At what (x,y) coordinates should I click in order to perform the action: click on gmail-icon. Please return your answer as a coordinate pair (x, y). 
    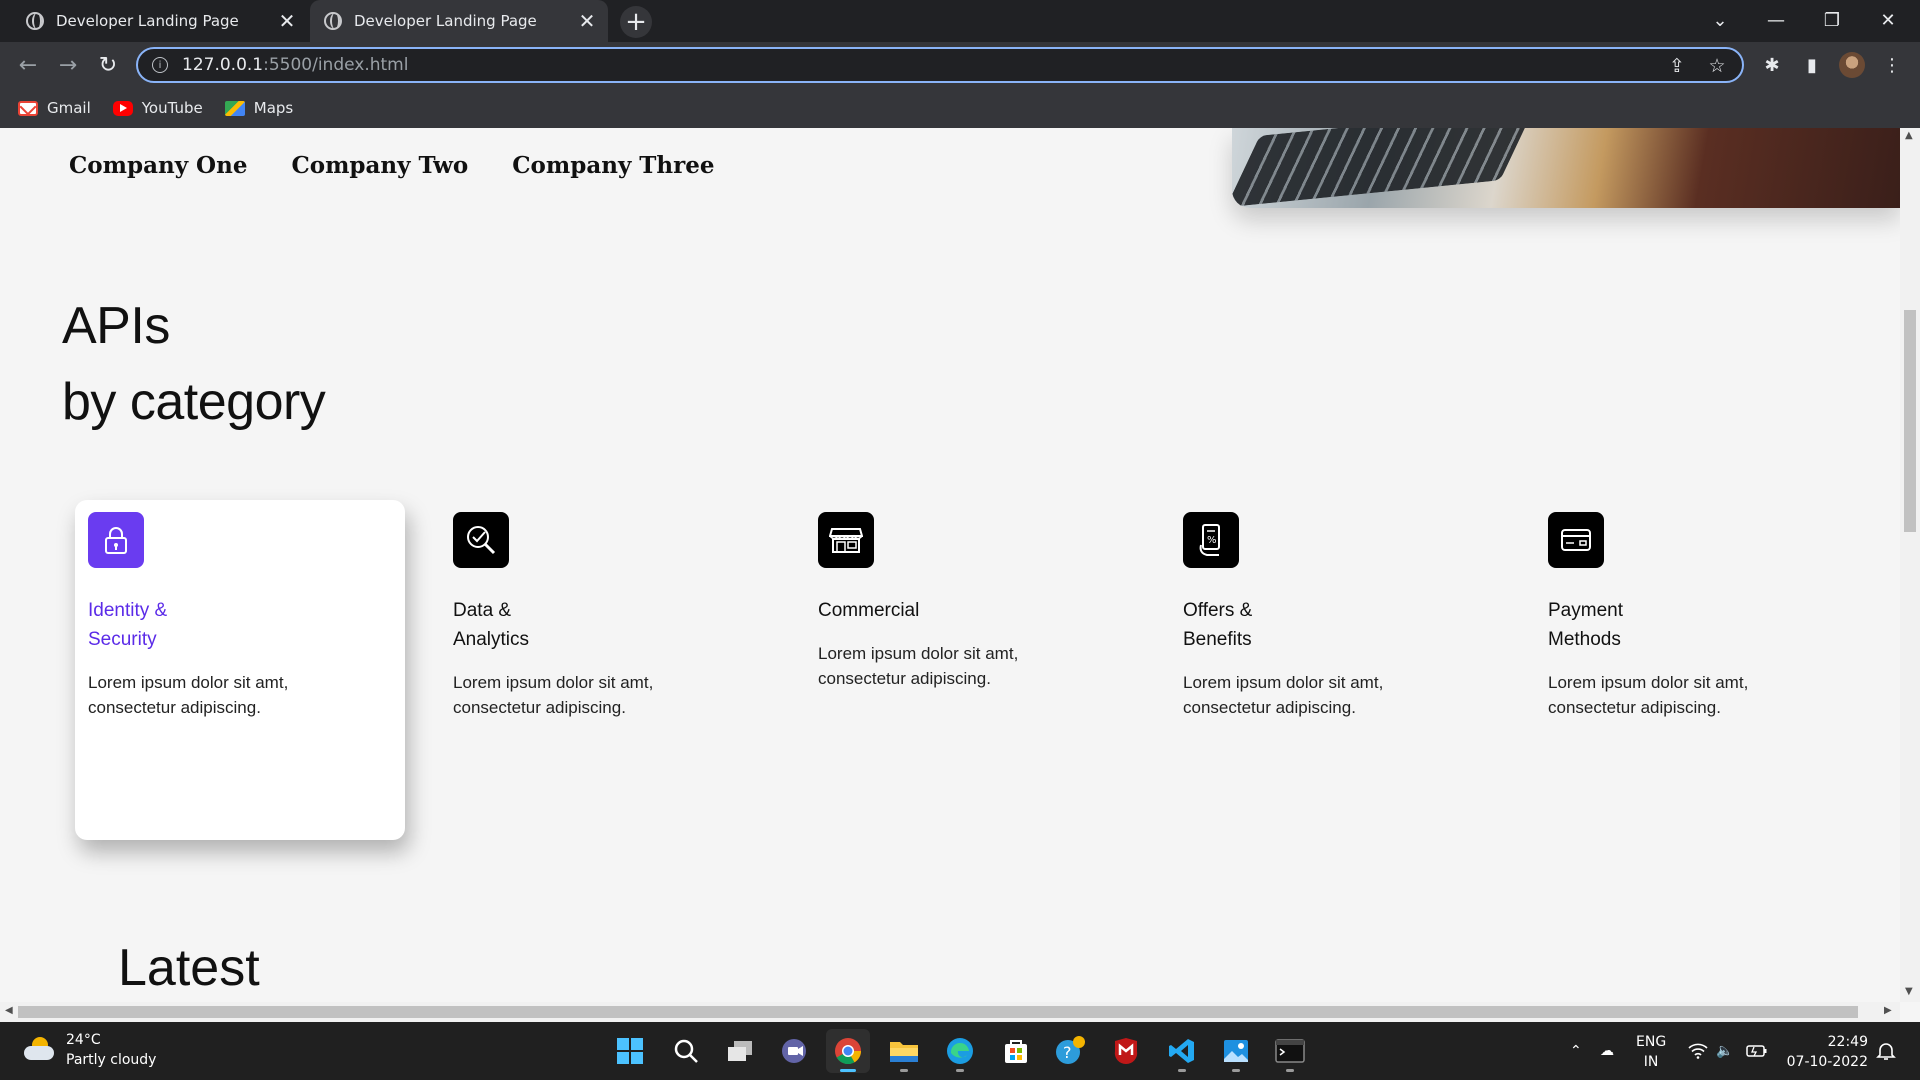
    Looking at the image, I should click on (28, 108).